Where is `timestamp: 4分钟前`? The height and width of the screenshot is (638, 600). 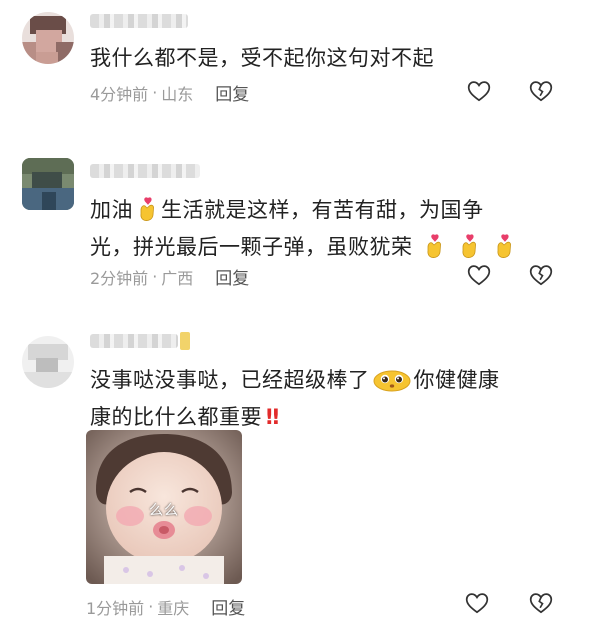
timestamp: 4分钟前 is located at coordinates (119, 94).